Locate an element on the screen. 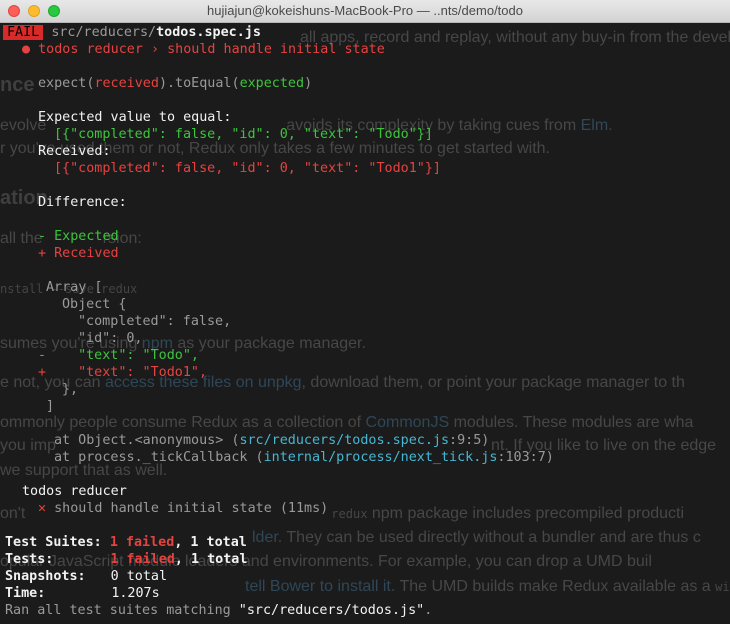 The height and width of the screenshot is (624, 730). spec-filename: todos.spec.js is located at coordinates (208, 32).